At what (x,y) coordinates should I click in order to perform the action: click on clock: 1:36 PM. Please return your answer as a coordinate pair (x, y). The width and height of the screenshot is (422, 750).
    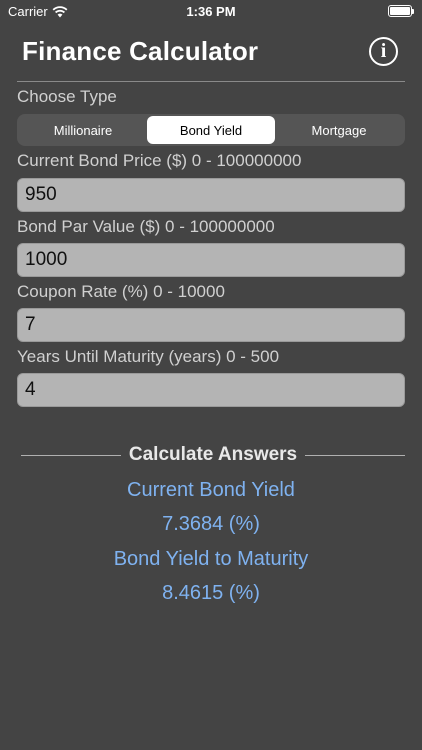
    Looking at the image, I should click on (211, 11).